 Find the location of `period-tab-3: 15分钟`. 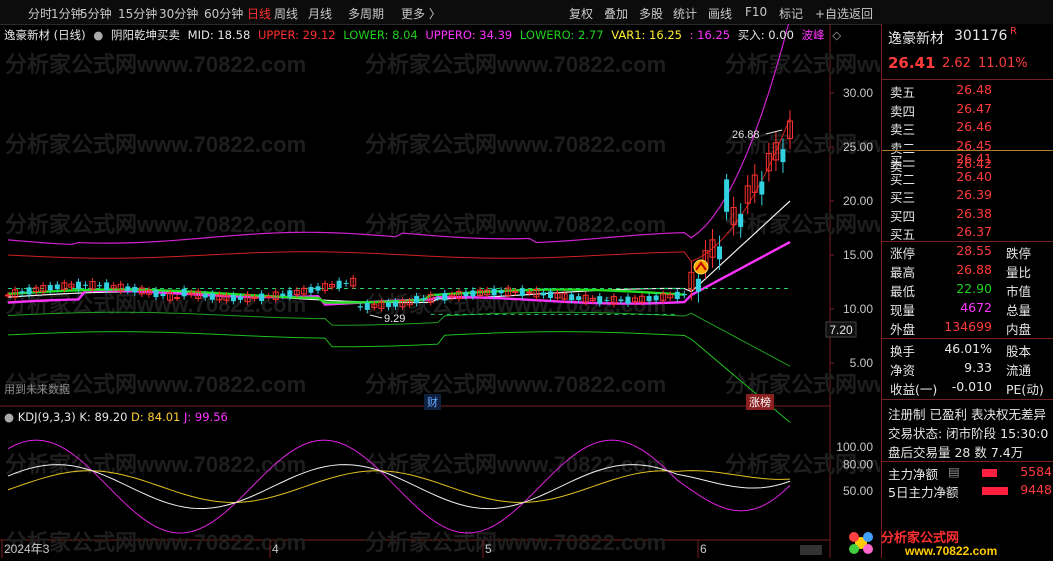

period-tab-3: 15分钟 is located at coordinates (137, 13).